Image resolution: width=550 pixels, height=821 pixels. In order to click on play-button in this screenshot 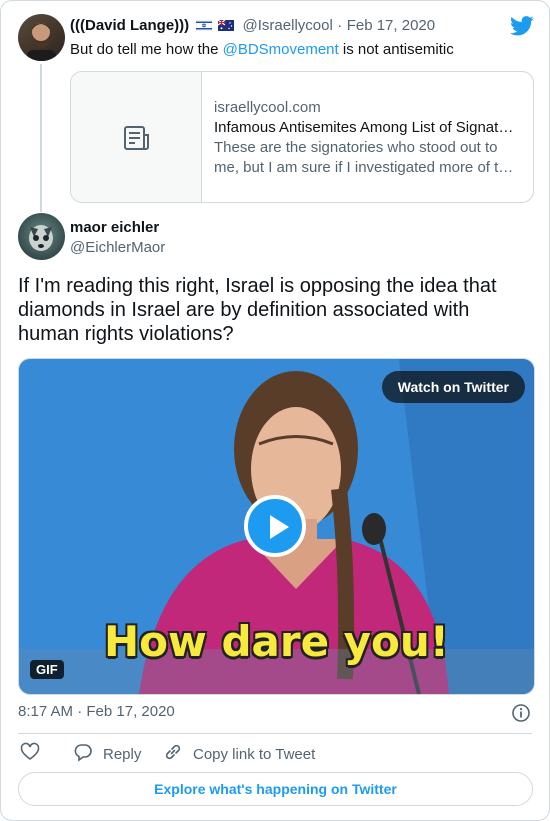, I will do `click(275, 526)`.